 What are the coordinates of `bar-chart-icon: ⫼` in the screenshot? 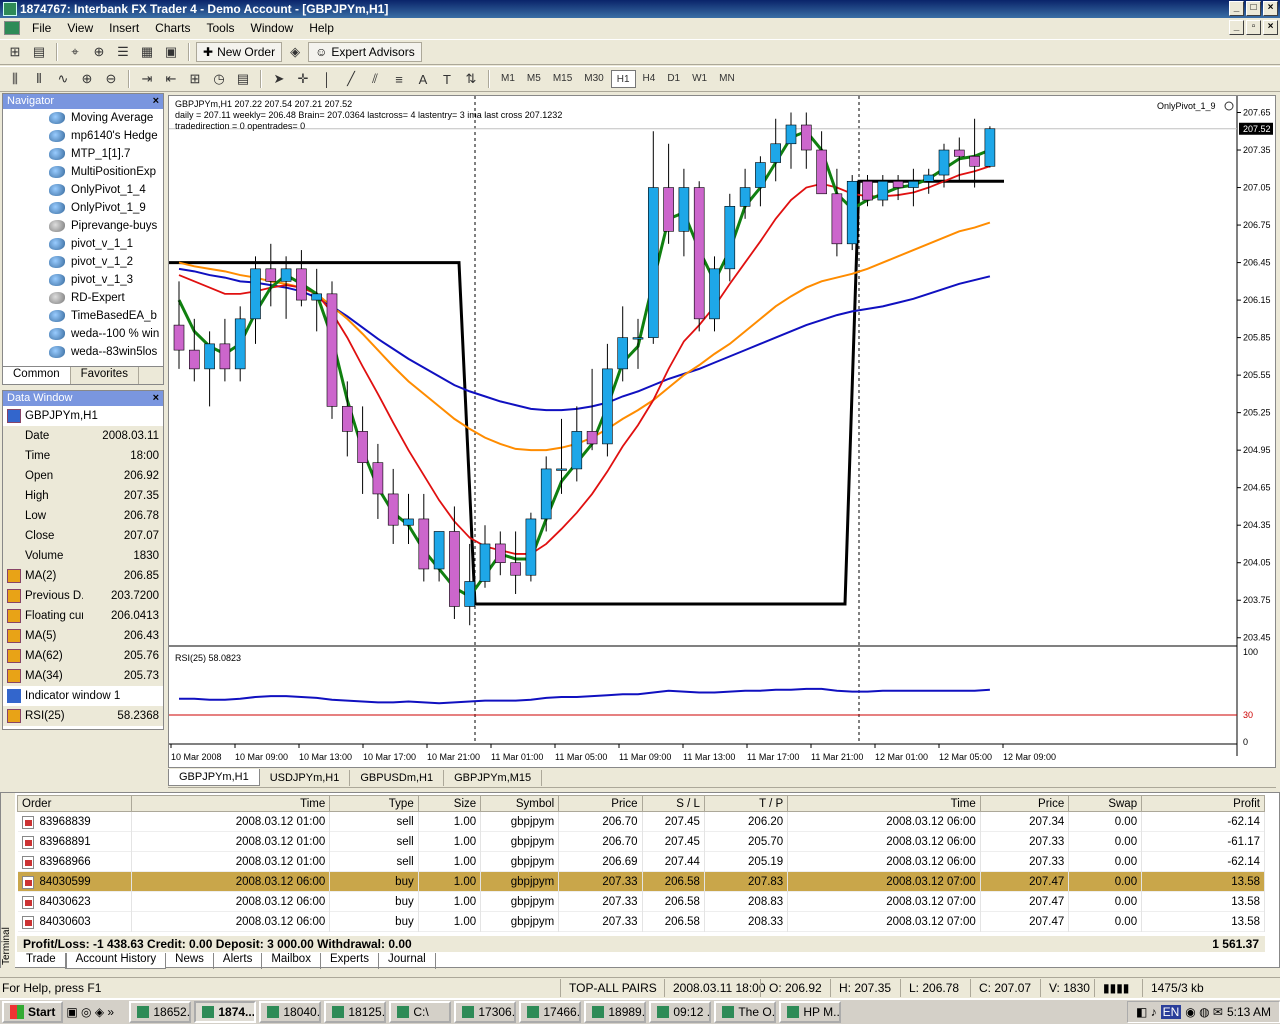 It's located at (15, 79).